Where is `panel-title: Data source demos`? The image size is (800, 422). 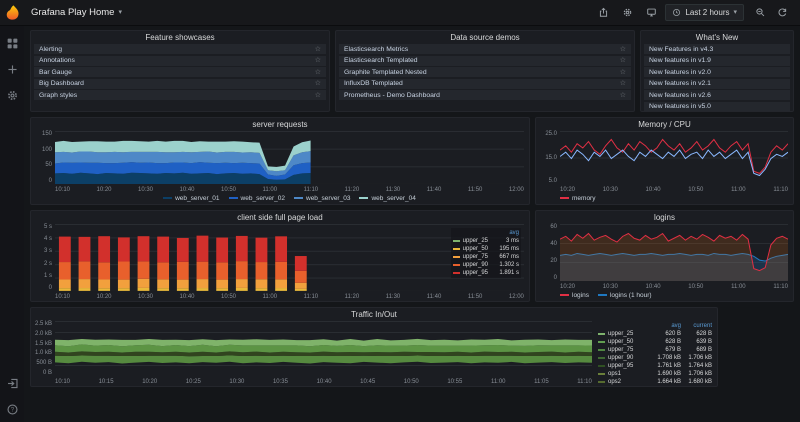
panel-title: Data source demos is located at coordinates (485, 37).